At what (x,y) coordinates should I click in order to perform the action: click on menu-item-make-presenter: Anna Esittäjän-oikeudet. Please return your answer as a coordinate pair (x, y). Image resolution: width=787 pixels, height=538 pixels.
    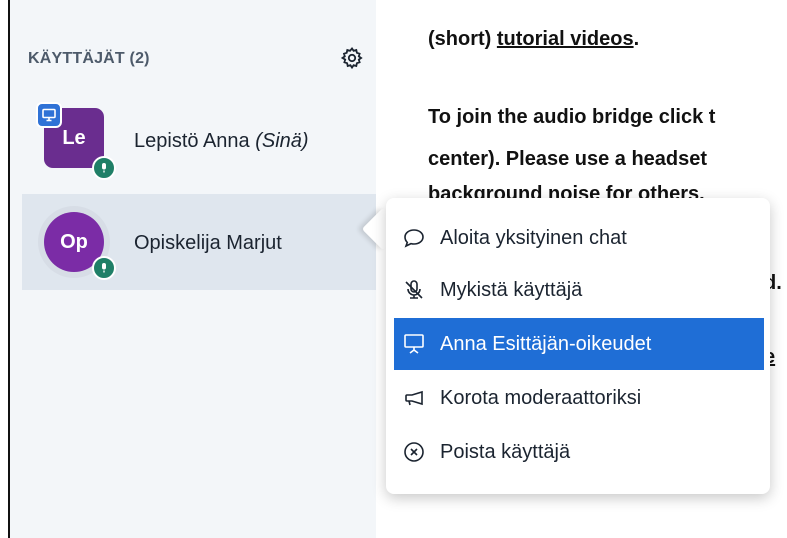
    Looking at the image, I should click on (579, 344).